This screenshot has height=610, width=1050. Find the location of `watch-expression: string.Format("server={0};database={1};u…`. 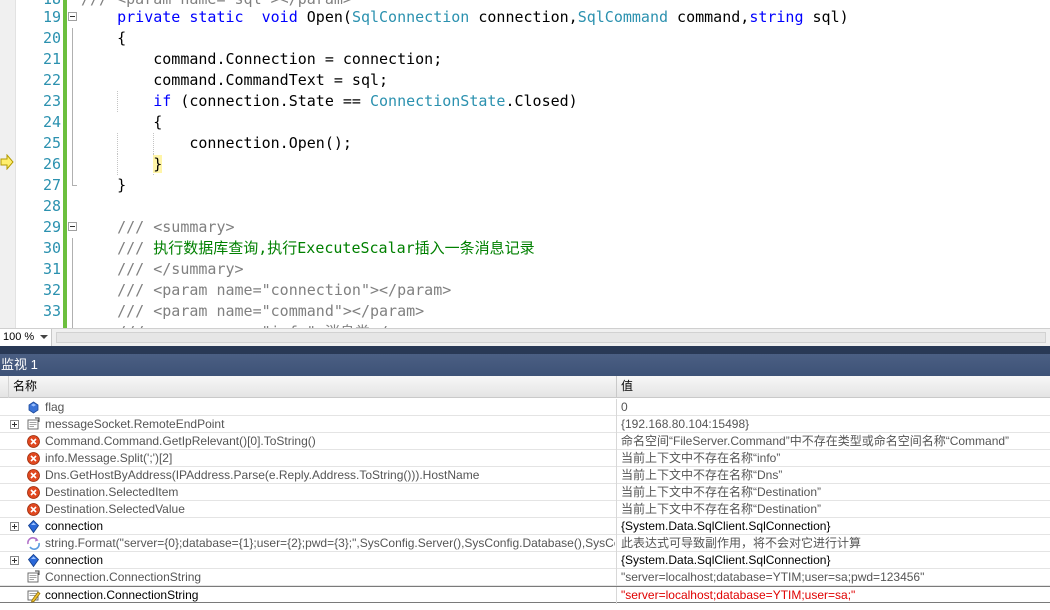

watch-expression: string.Format("server={0};database={1};u… is located at coordinates (330, 543).